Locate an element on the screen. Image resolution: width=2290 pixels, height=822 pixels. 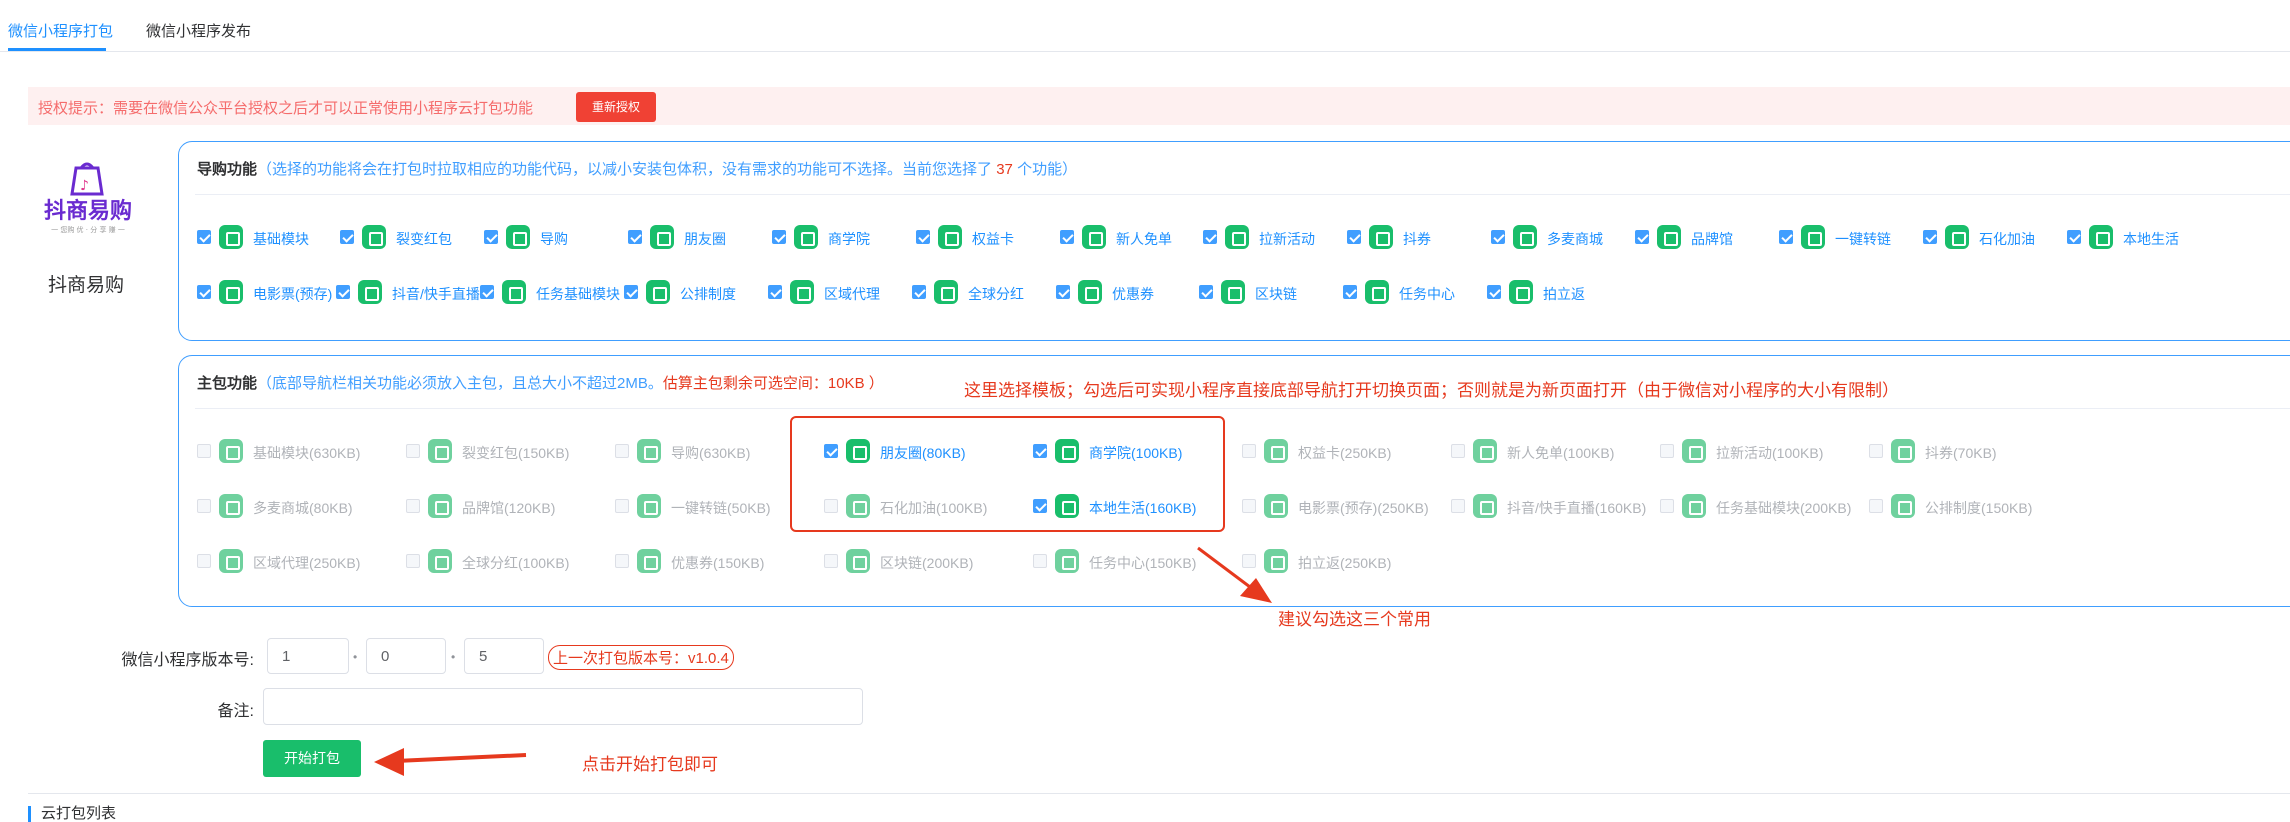
remark-label: 备注: is located at coordinates (235, 711).